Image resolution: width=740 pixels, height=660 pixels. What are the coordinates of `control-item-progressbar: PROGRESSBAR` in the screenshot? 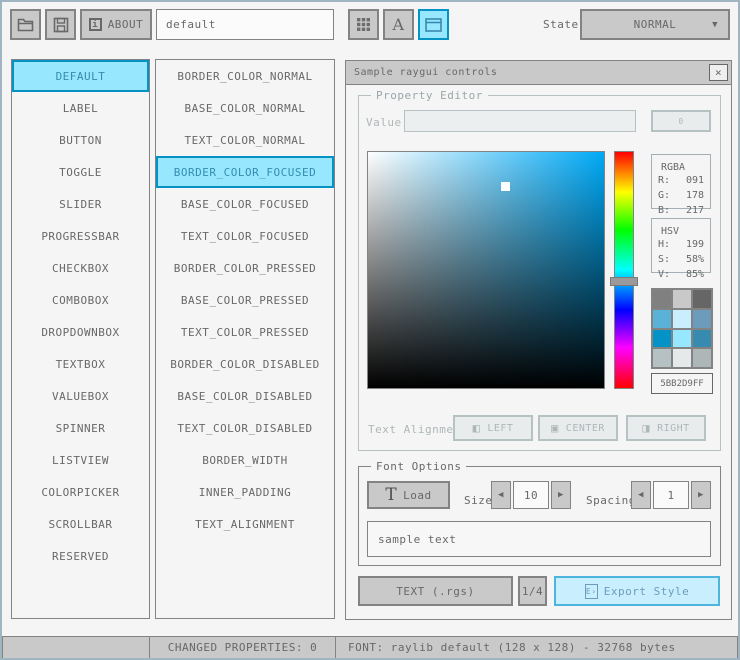 It's located at (80, 236).